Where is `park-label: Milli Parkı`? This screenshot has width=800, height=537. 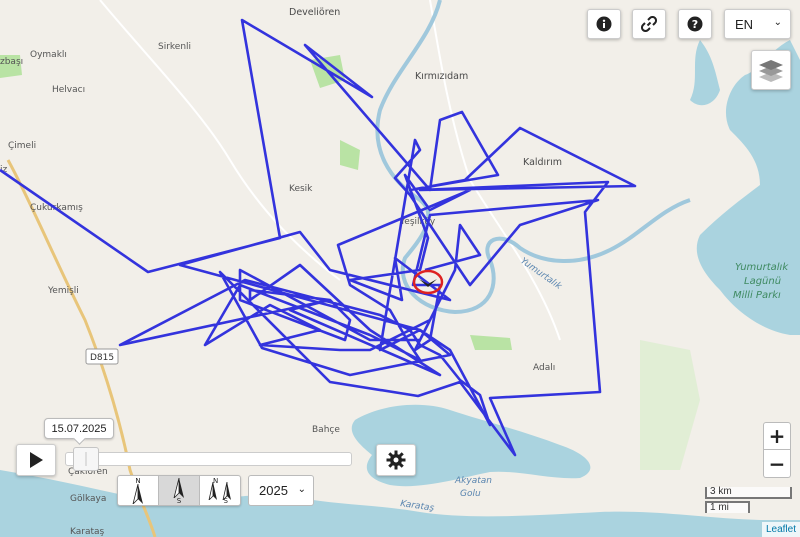
park-label: Milli Parkı is located at coordinates (757, 295).